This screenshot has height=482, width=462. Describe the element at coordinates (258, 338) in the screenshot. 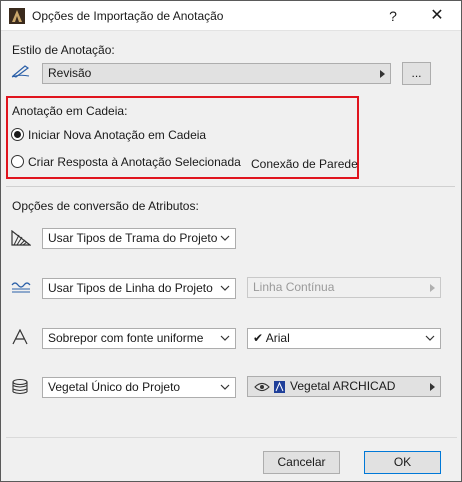

I see `check-icon: ✔` at that location.